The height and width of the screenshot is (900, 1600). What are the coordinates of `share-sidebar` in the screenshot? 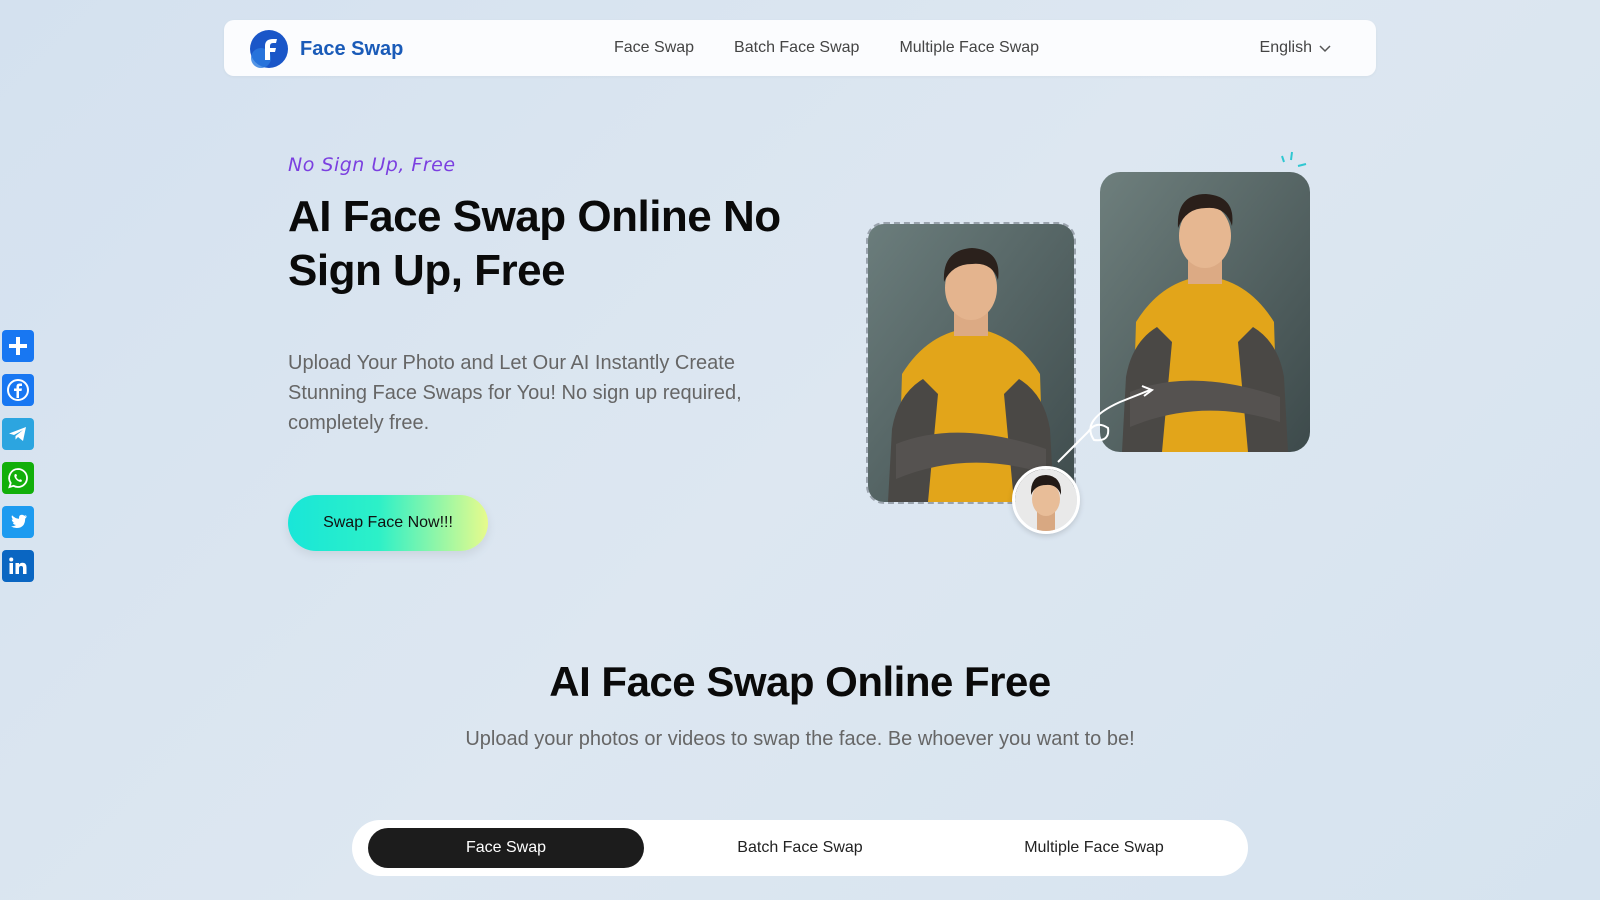 It's located at (19, 462).